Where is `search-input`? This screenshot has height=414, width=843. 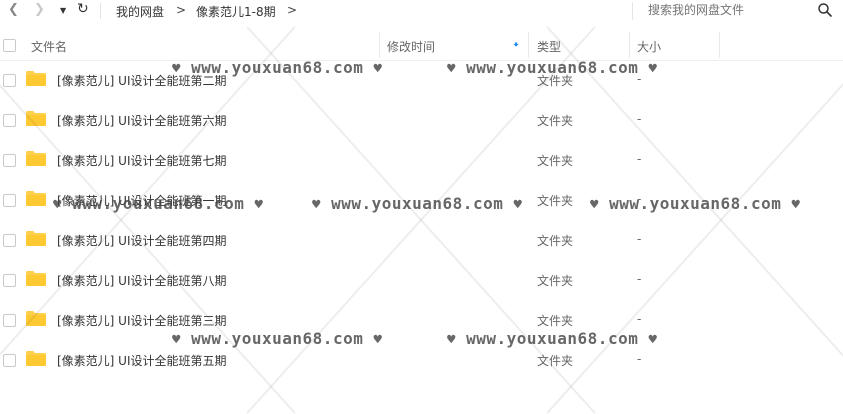 search-input is located at coordinates (728, 10).